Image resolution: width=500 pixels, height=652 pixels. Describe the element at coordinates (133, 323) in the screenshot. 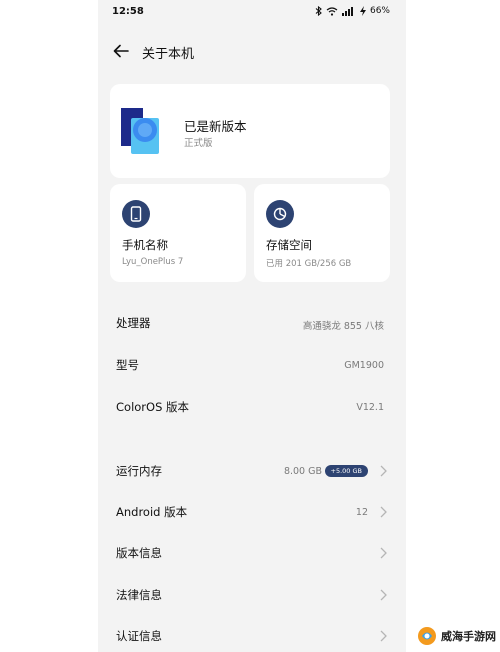

I see `row-label: 处理器` at that location.